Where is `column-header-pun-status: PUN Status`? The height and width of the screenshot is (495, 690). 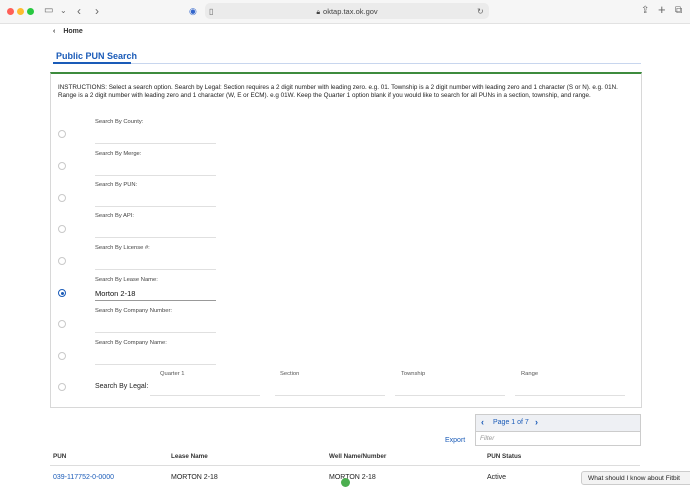 column-header-pun-status: PUN Status is located at coordinates (504, 456).